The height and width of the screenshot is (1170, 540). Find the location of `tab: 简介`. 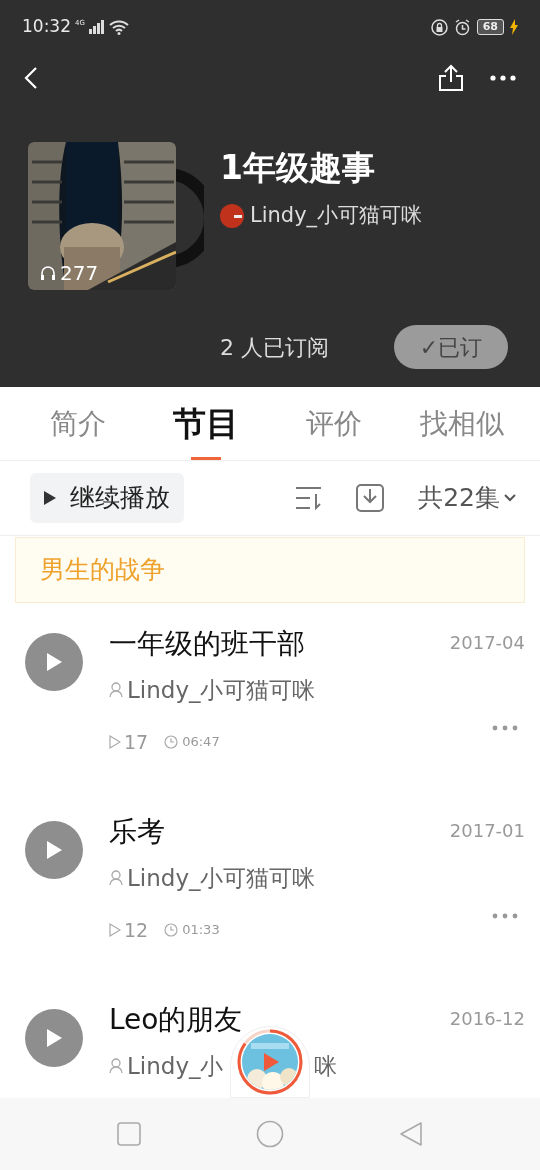

tab: 简介 is located at coordinates (78, 423).